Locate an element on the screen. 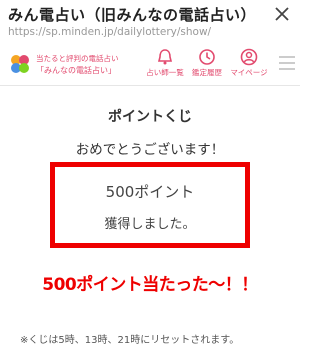  close-icon is located at coordinates (282, 14).